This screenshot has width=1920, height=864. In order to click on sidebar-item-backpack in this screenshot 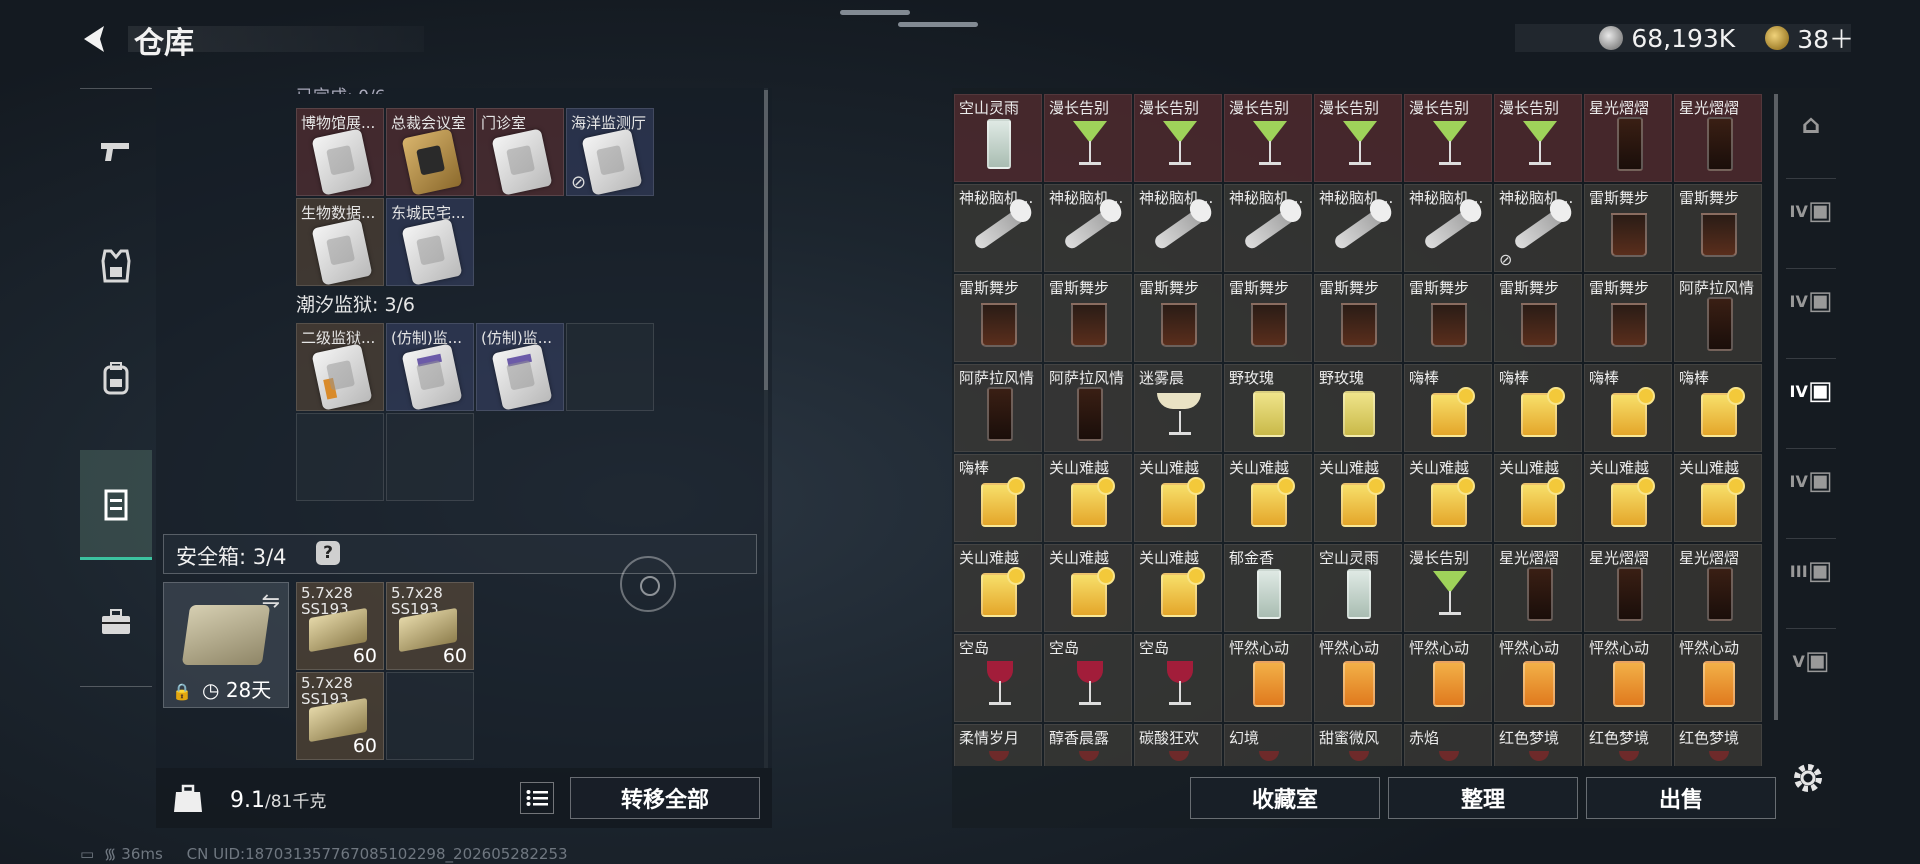, I will do `click(116, 378)`.